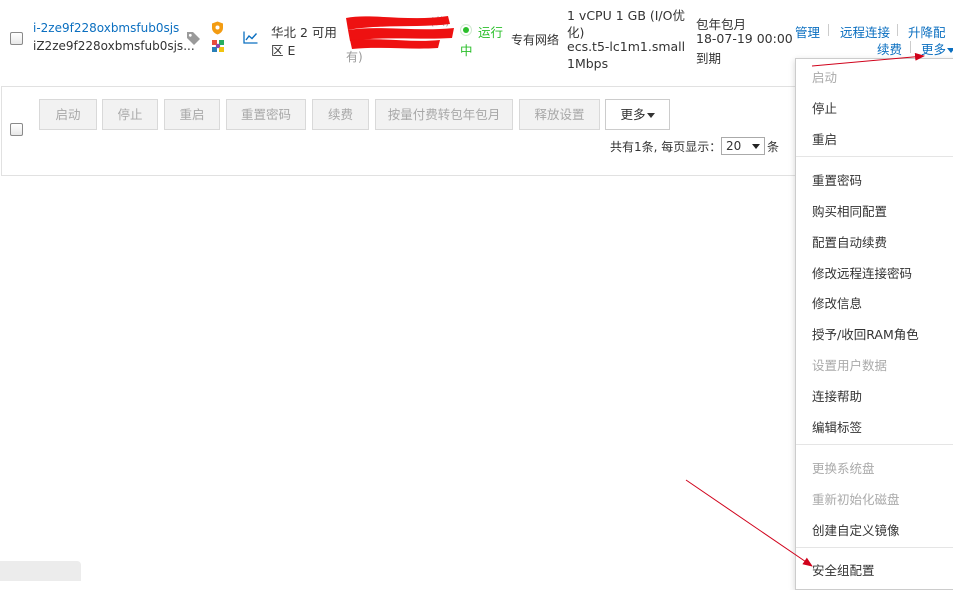 This screenshot has width=953, height=590. What do you see at coordinates (193, 38) in the screenshot?
I see `tag-icon` at bounding box center [193, 38].